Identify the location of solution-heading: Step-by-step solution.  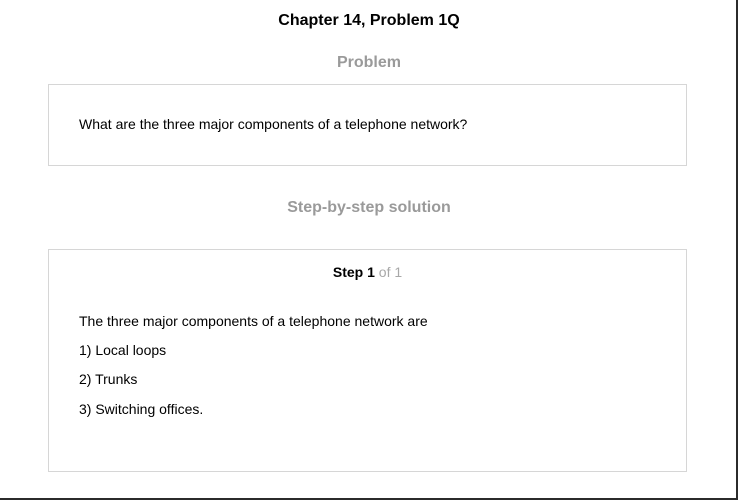
(369, 207).